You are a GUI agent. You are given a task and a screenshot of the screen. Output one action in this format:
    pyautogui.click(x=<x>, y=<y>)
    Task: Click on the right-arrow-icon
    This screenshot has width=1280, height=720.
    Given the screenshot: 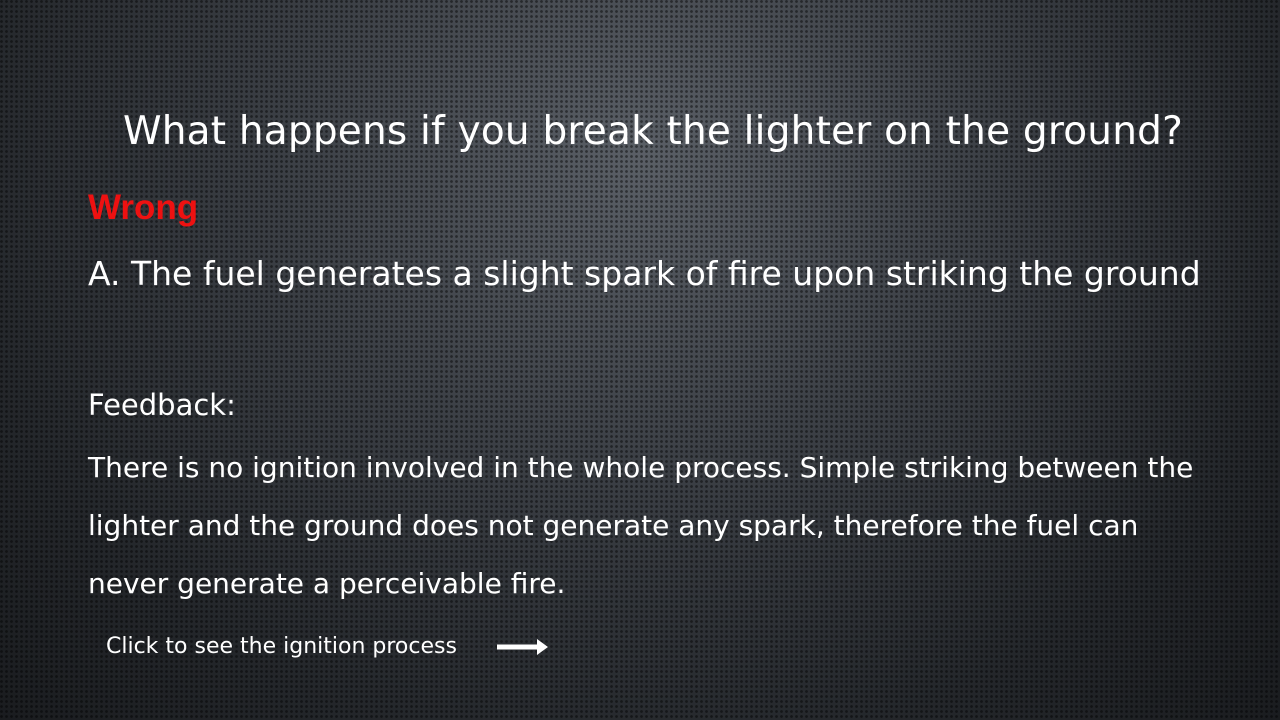 What is the action you would take?
    pyautogui.click(x=522, y=647)
    